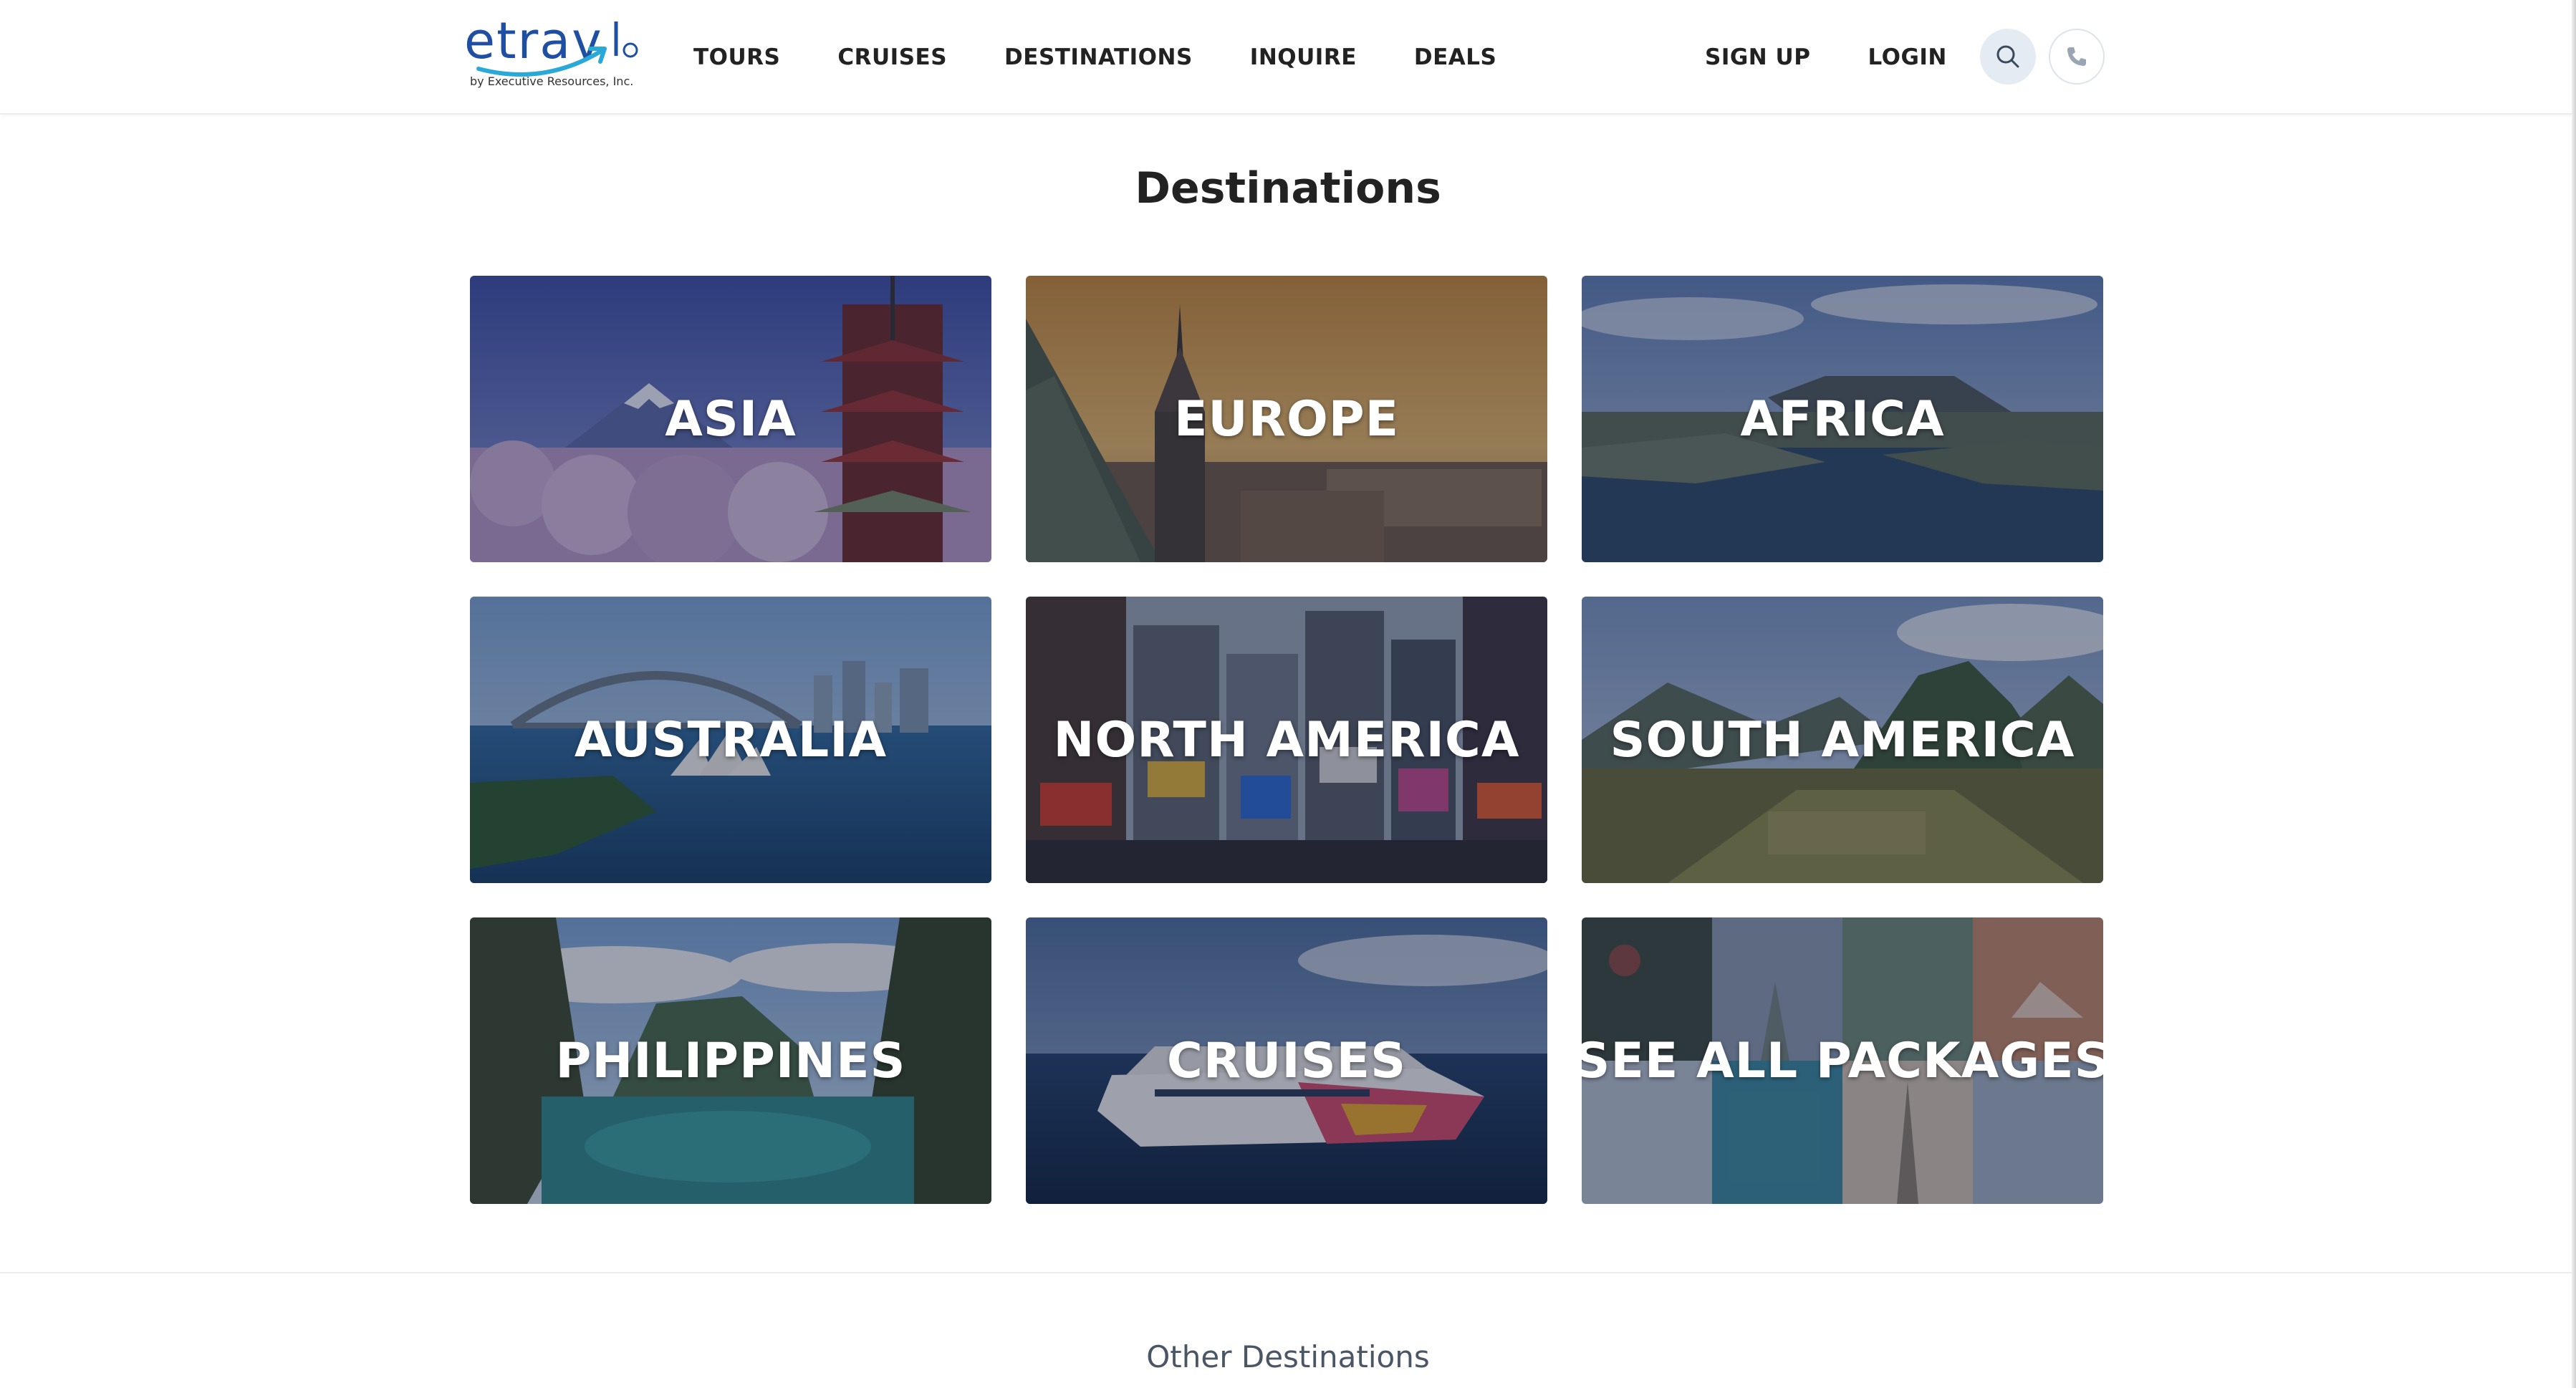 This screenshot has height=1388, width=2576. I want to click on login-link: LOGIN, so click(1907, 57).